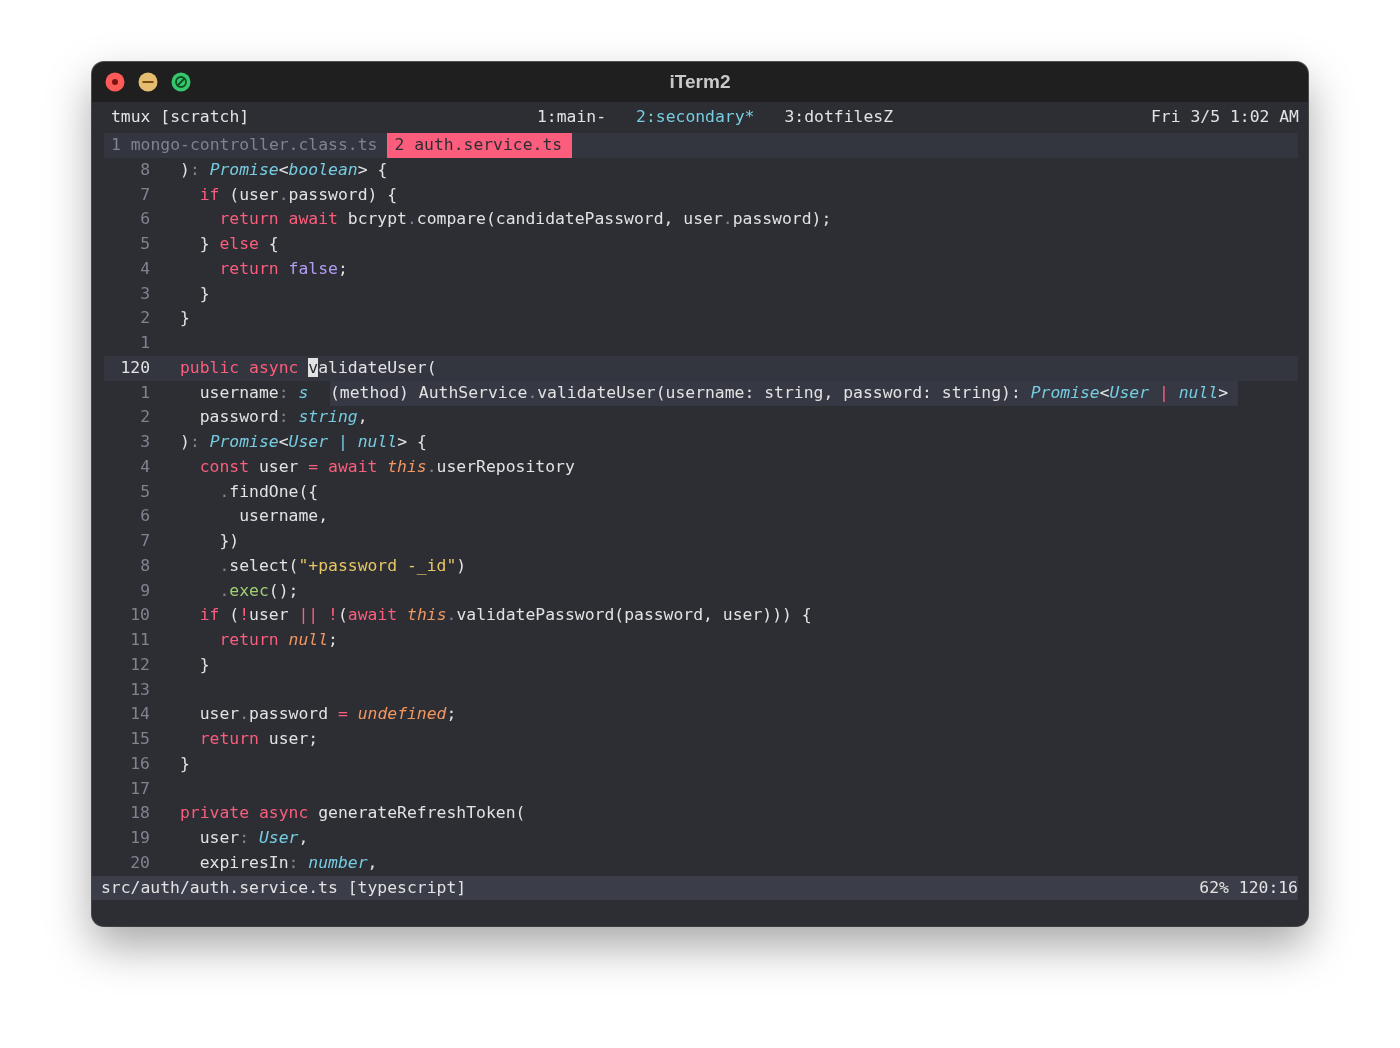 The image size is (1400, 1048). I want to click on line-number: 17, so click(139, 788).